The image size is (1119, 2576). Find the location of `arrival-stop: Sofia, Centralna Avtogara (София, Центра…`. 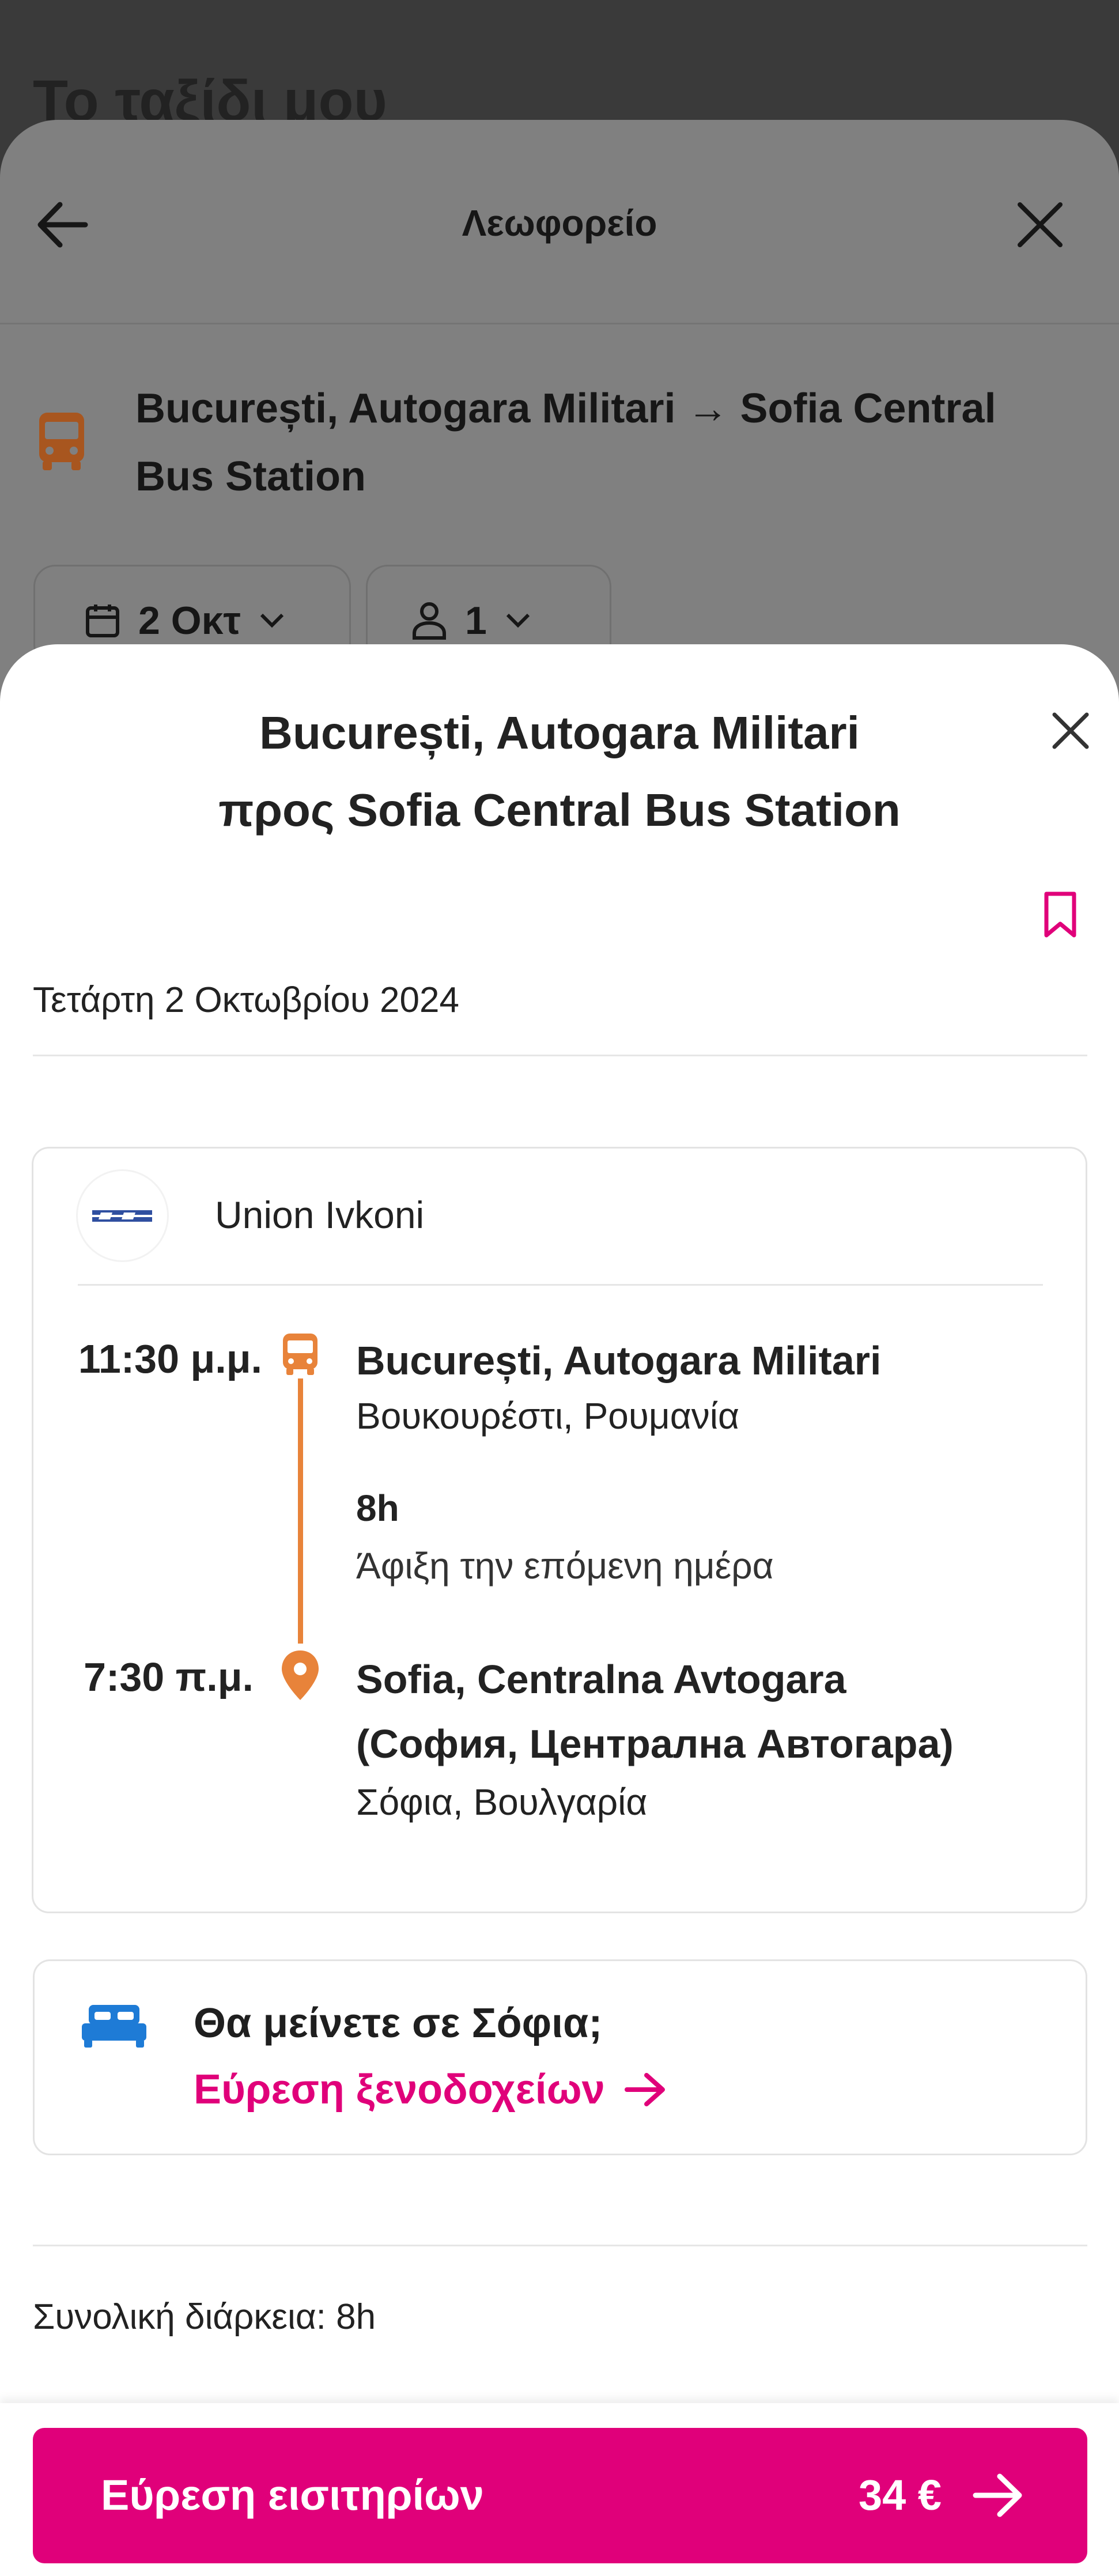

arrival-stop: Sofia, Centralna Avtogara (София, Центра… is located at coordinates (702, 1711).